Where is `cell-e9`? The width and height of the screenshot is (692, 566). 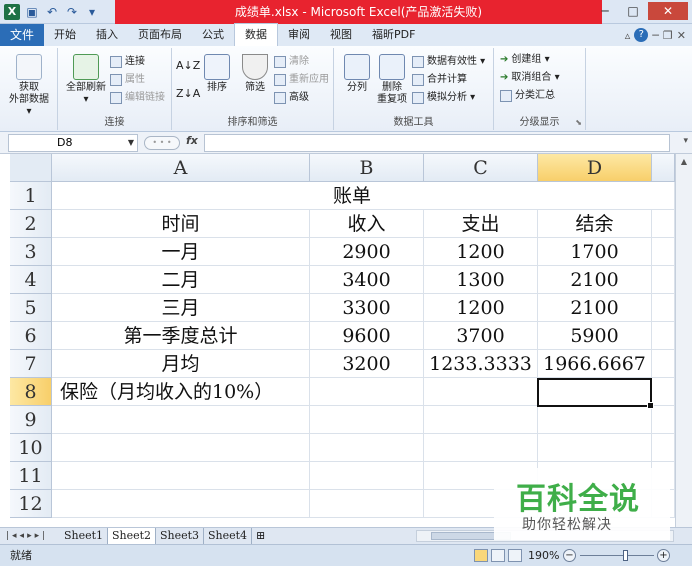
cell-e9 is located at coordinates (663, 420).